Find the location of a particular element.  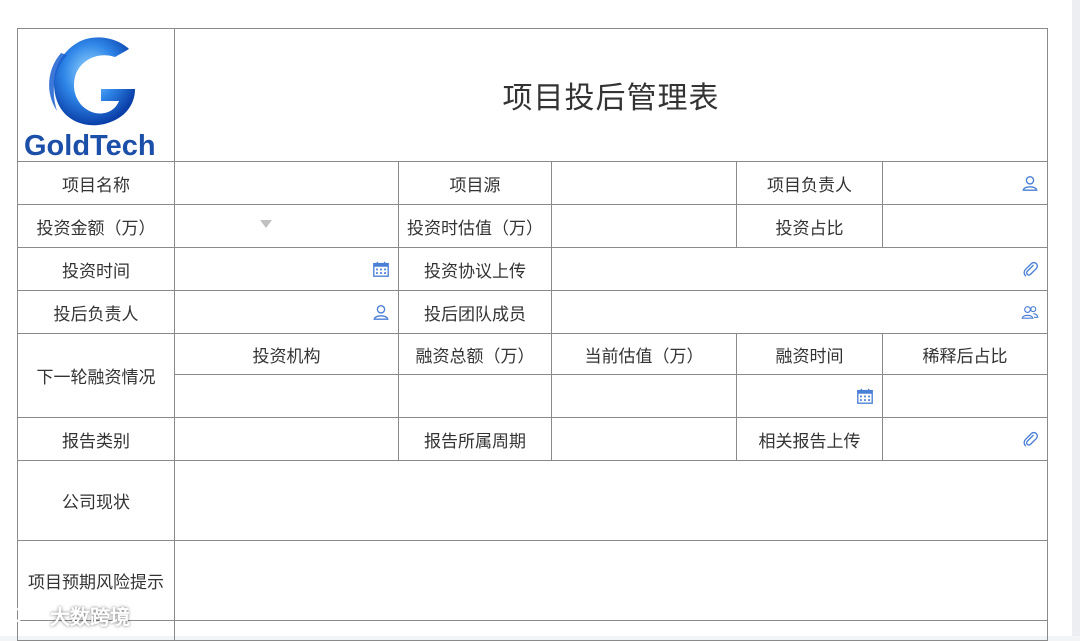

company-status-textarea is located at coordinates (611, 500).